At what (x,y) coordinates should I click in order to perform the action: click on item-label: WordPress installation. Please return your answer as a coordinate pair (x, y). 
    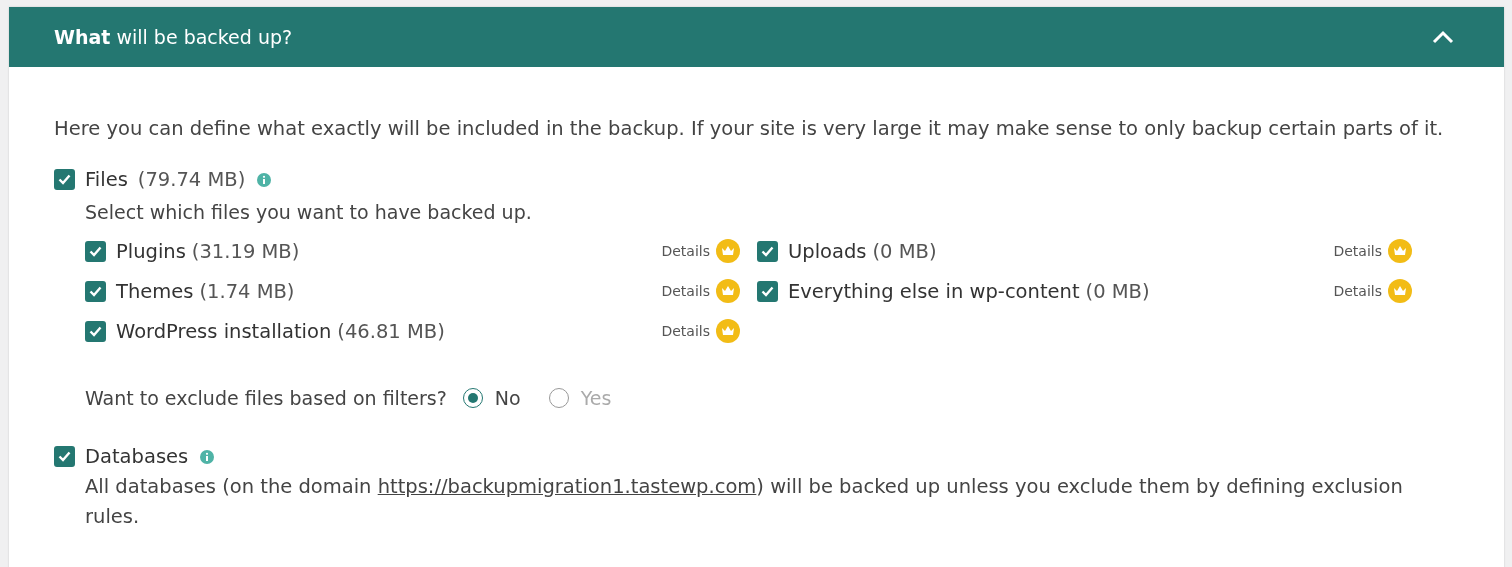
    Looking at the image, I should click on (224, 331).